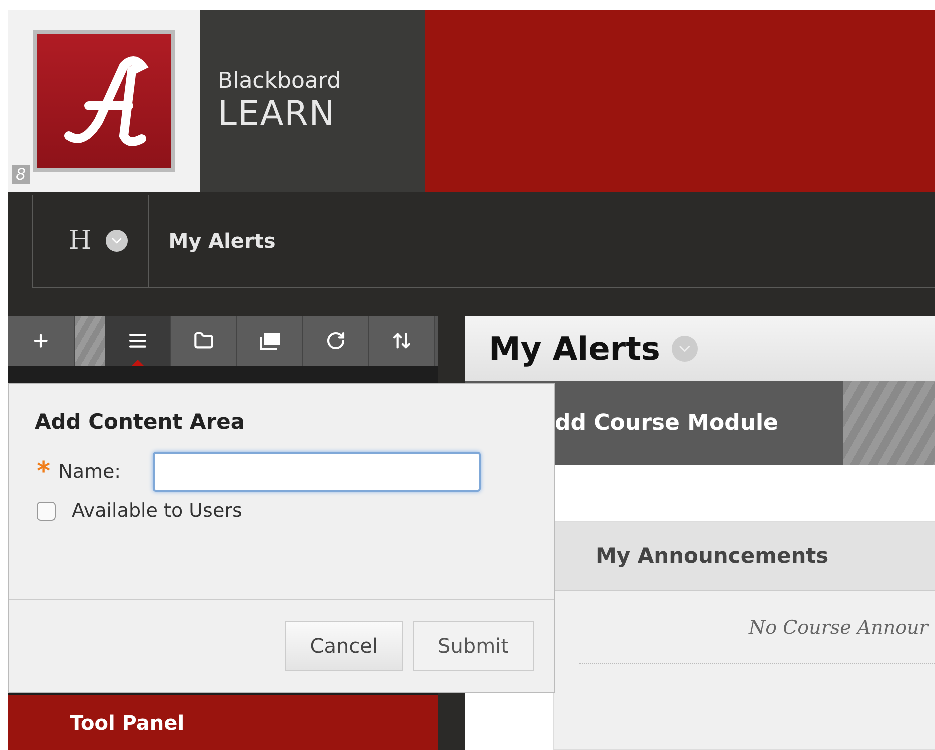  I want to click on chevron-down-icon, so click(117, 241).